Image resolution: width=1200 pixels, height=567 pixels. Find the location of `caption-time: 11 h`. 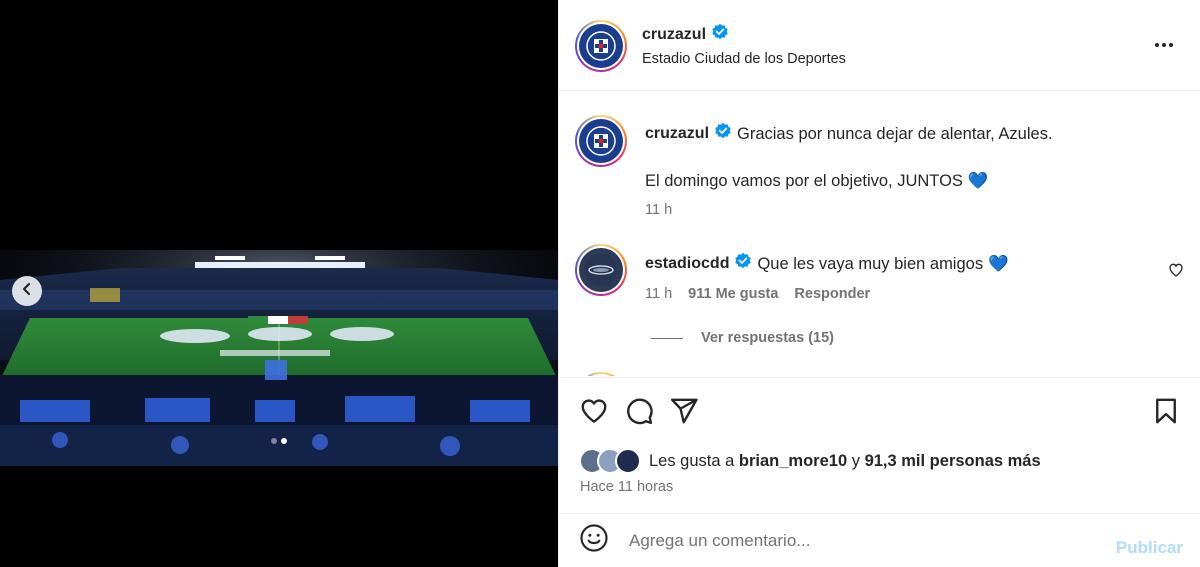

caption-time: 11 h is located at coordinates (658, 210).